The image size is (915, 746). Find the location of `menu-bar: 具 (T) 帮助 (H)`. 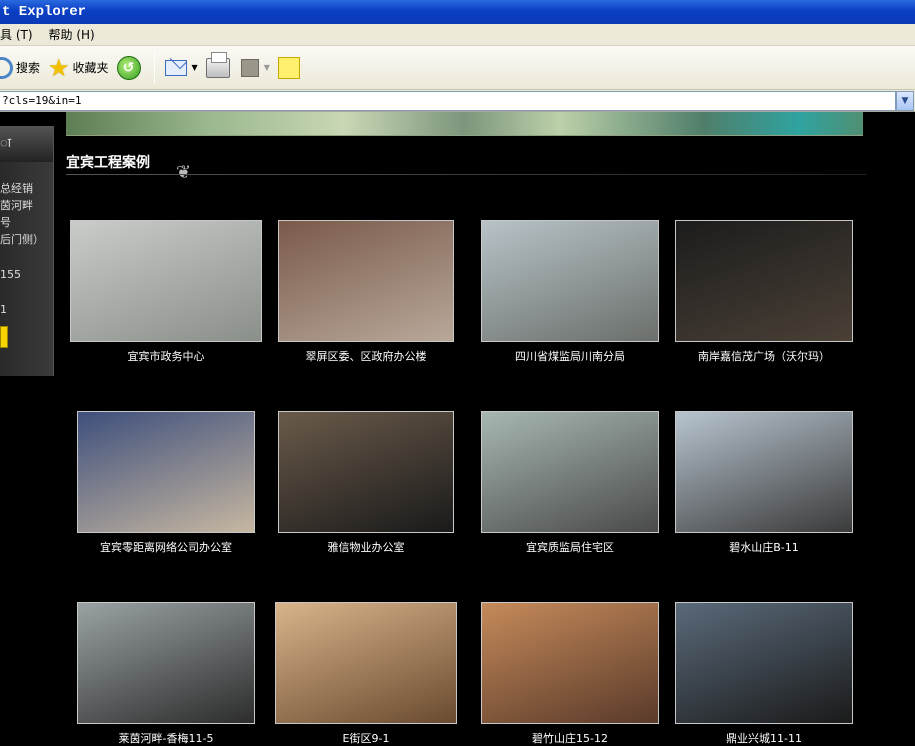

menu-bar: 具 (T) 帮助 (H) is located at coordinates (457, 35).